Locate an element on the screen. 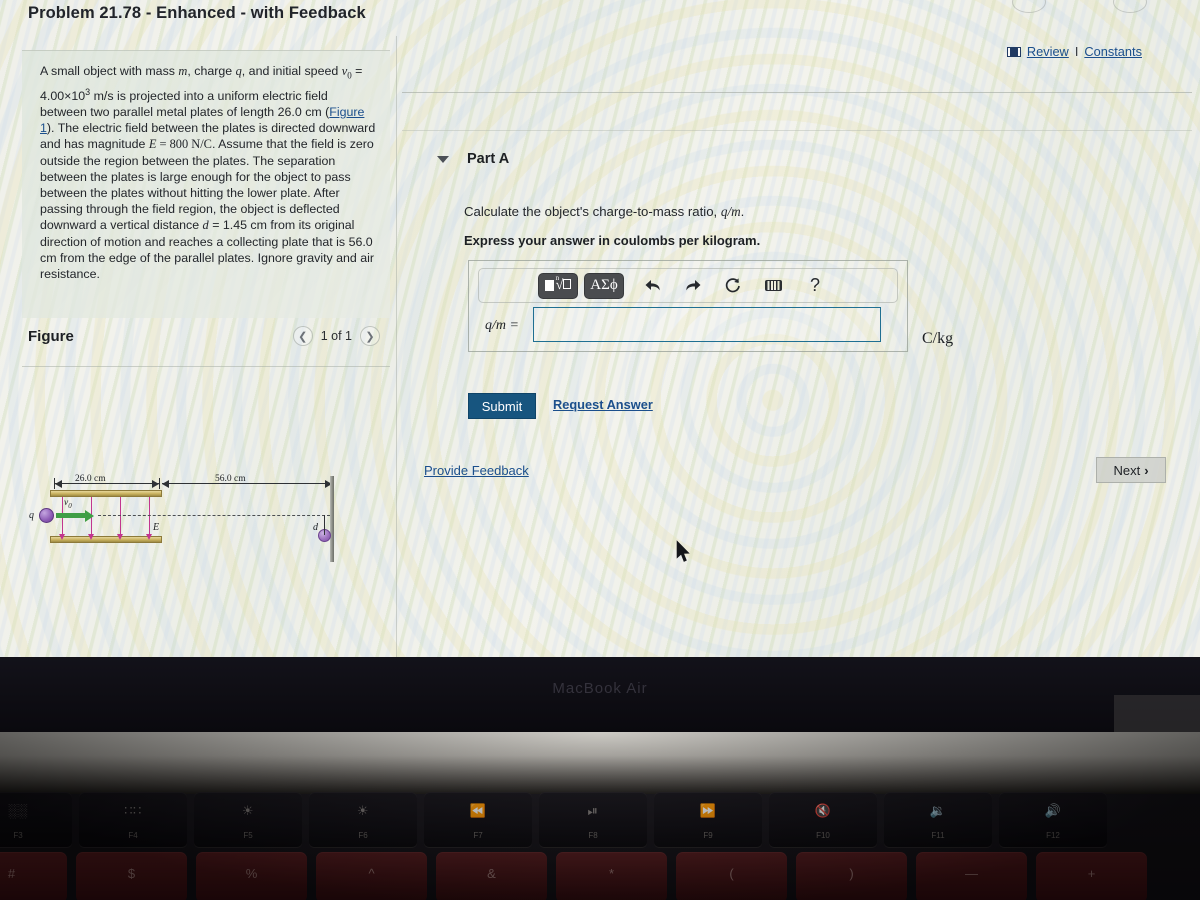 Image resolution: width=1200 pixels, height=900 pixels. sqrt-index: n is located at coordinates (557, 277).